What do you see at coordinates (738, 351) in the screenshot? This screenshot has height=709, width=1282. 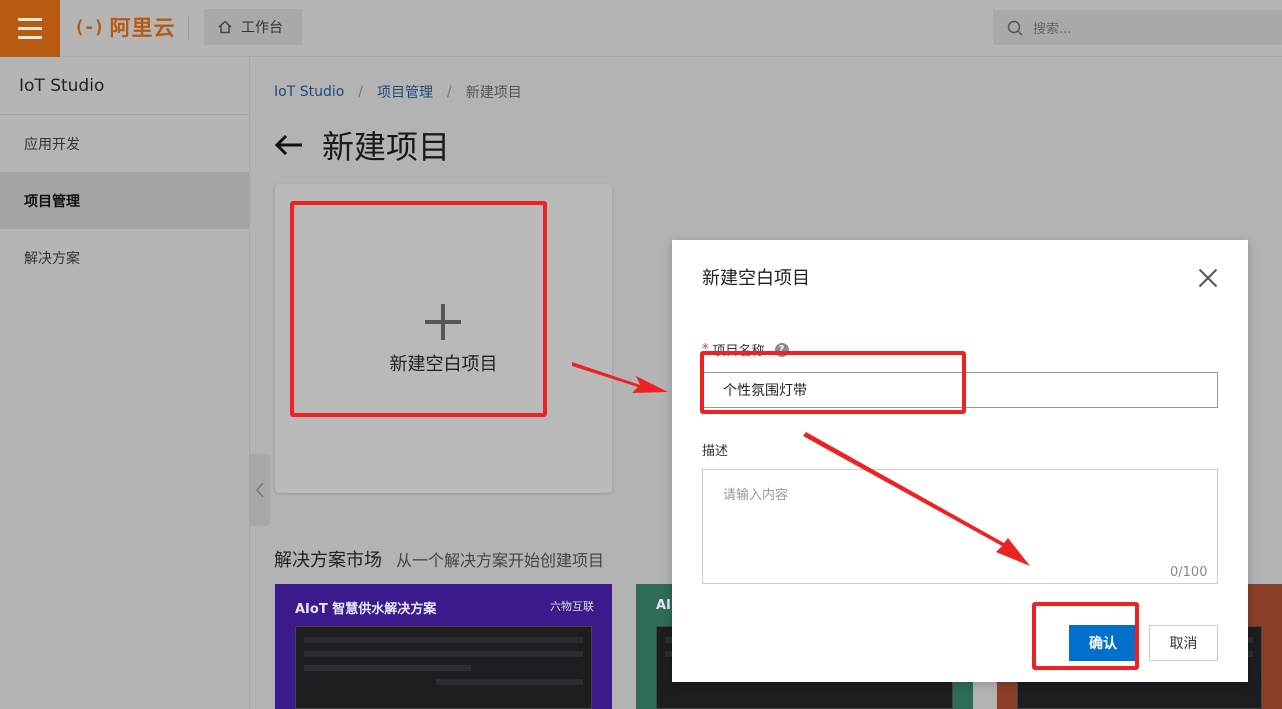 I see `project-name-label-text: 项目名称` at bounding box center [738, 351].